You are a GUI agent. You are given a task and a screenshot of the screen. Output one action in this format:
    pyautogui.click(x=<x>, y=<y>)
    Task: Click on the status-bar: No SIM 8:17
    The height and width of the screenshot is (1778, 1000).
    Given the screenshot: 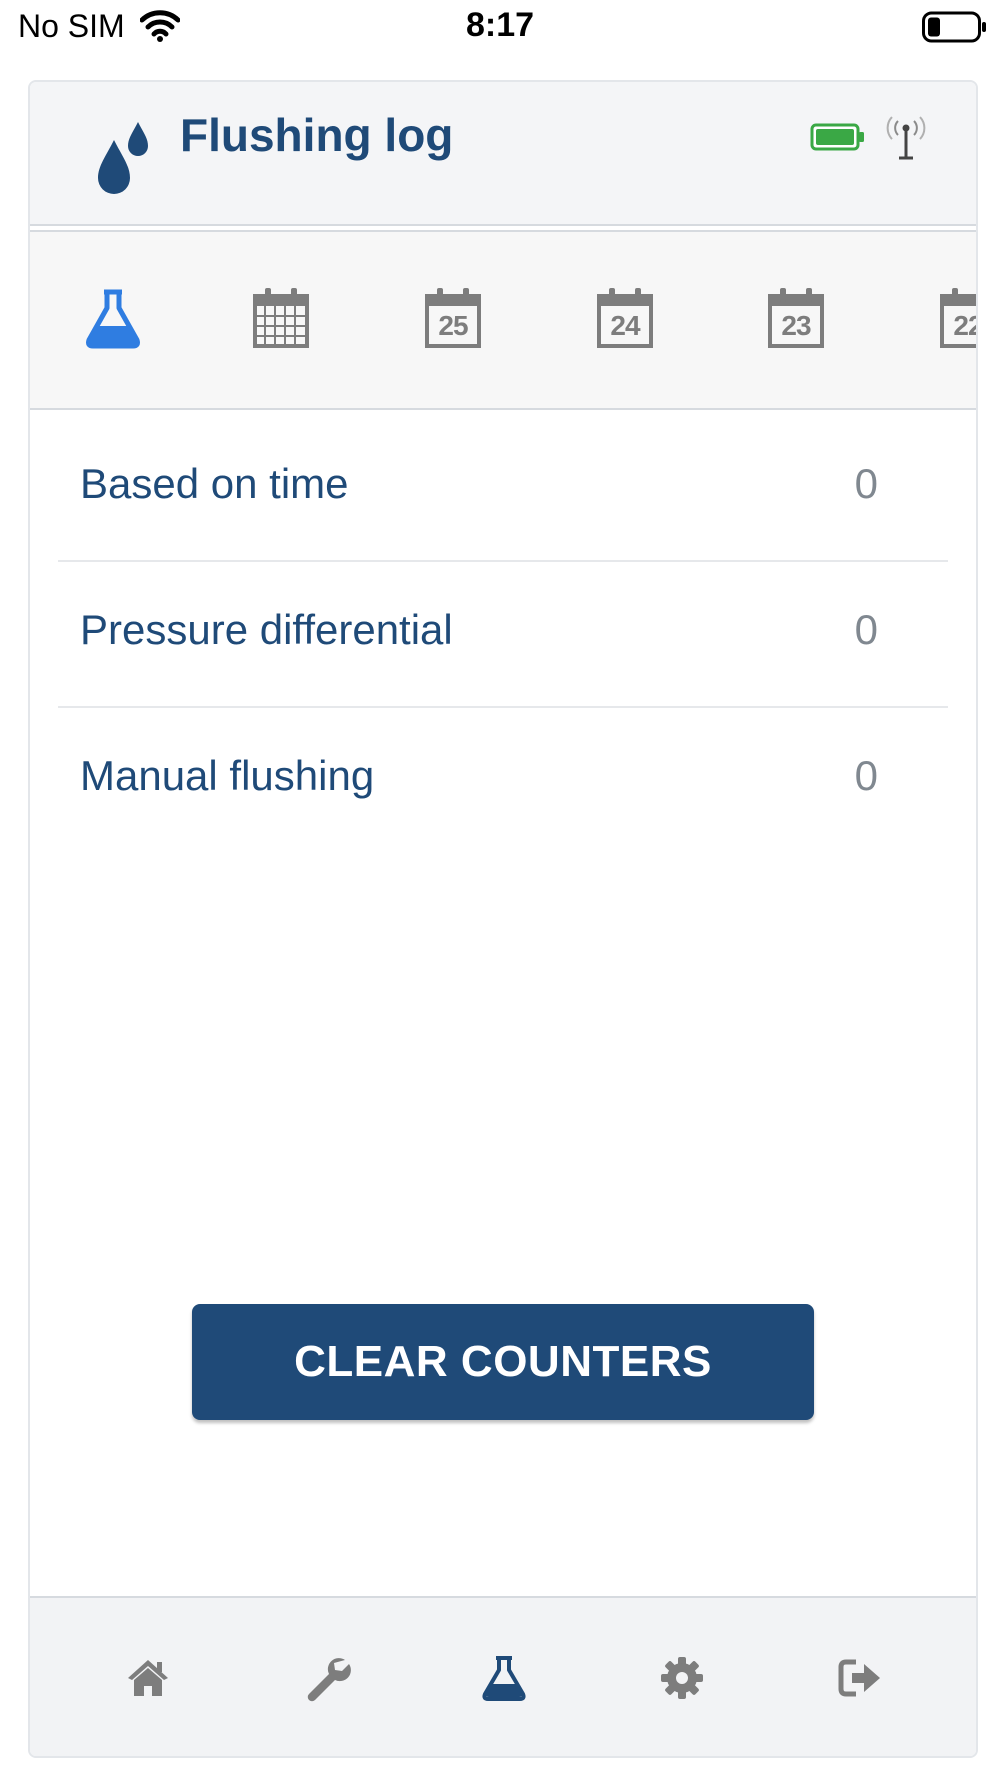 What is the action you would take?
    pyautogui.click(x=500, y=28)
    